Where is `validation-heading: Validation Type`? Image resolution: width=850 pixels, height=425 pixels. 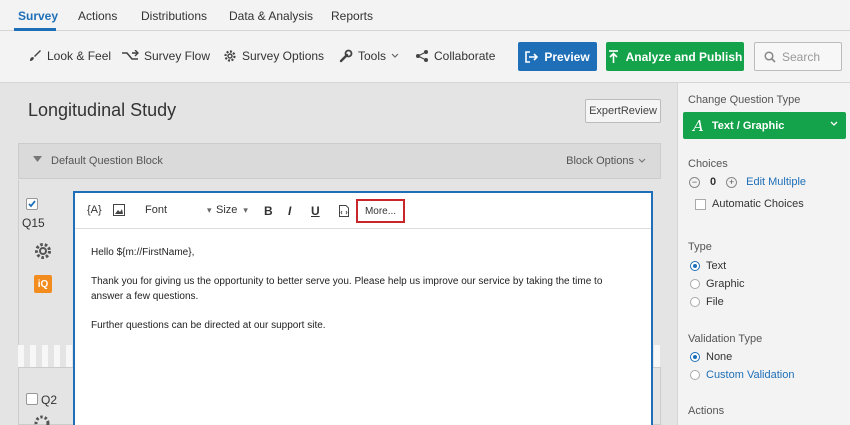 validation-heading: Validation Type is located at coordinates (725, 339).